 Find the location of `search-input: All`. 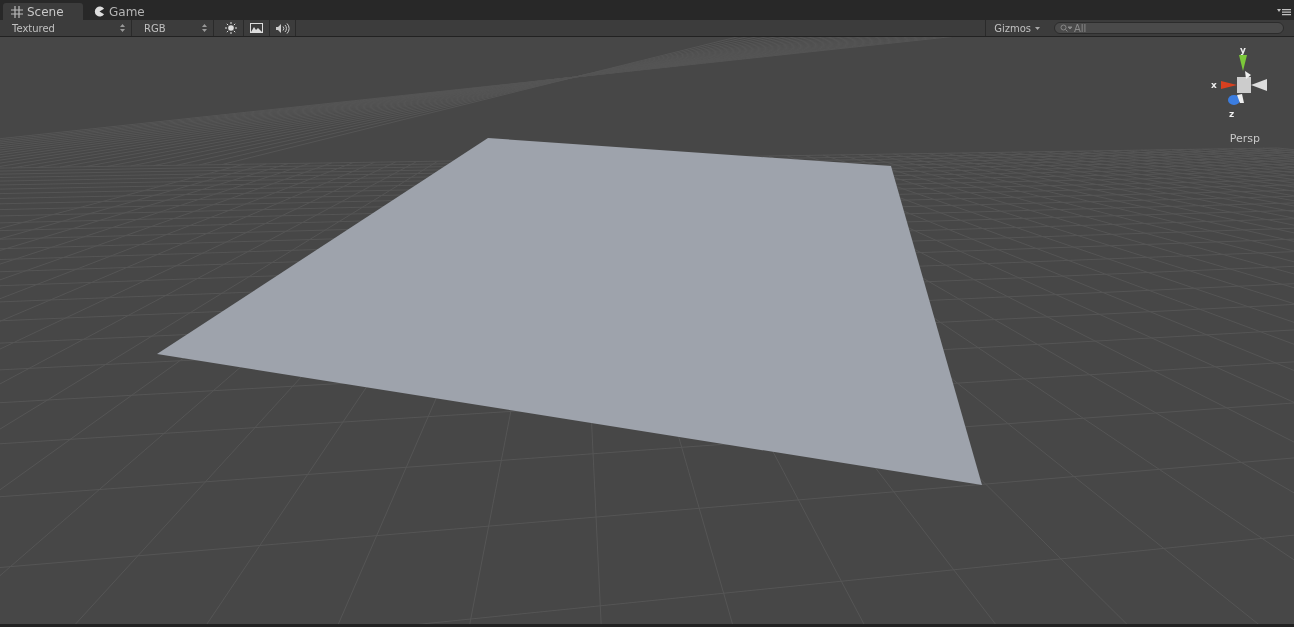

search-input: All is located at coordinates (1164, 28).